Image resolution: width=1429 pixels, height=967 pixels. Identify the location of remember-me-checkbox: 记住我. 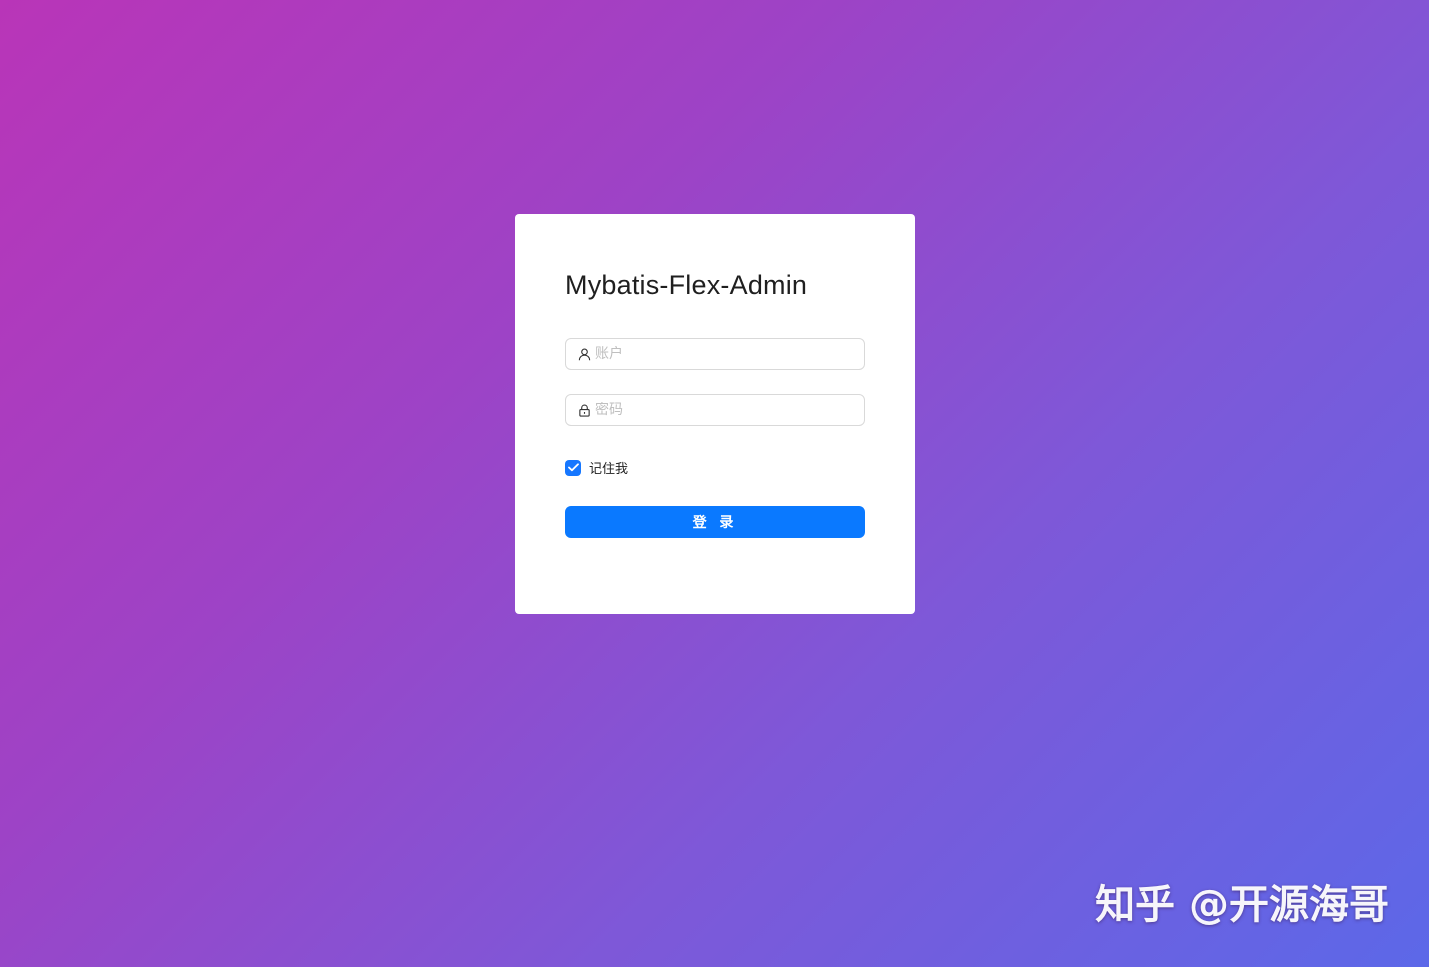
(596, 467).